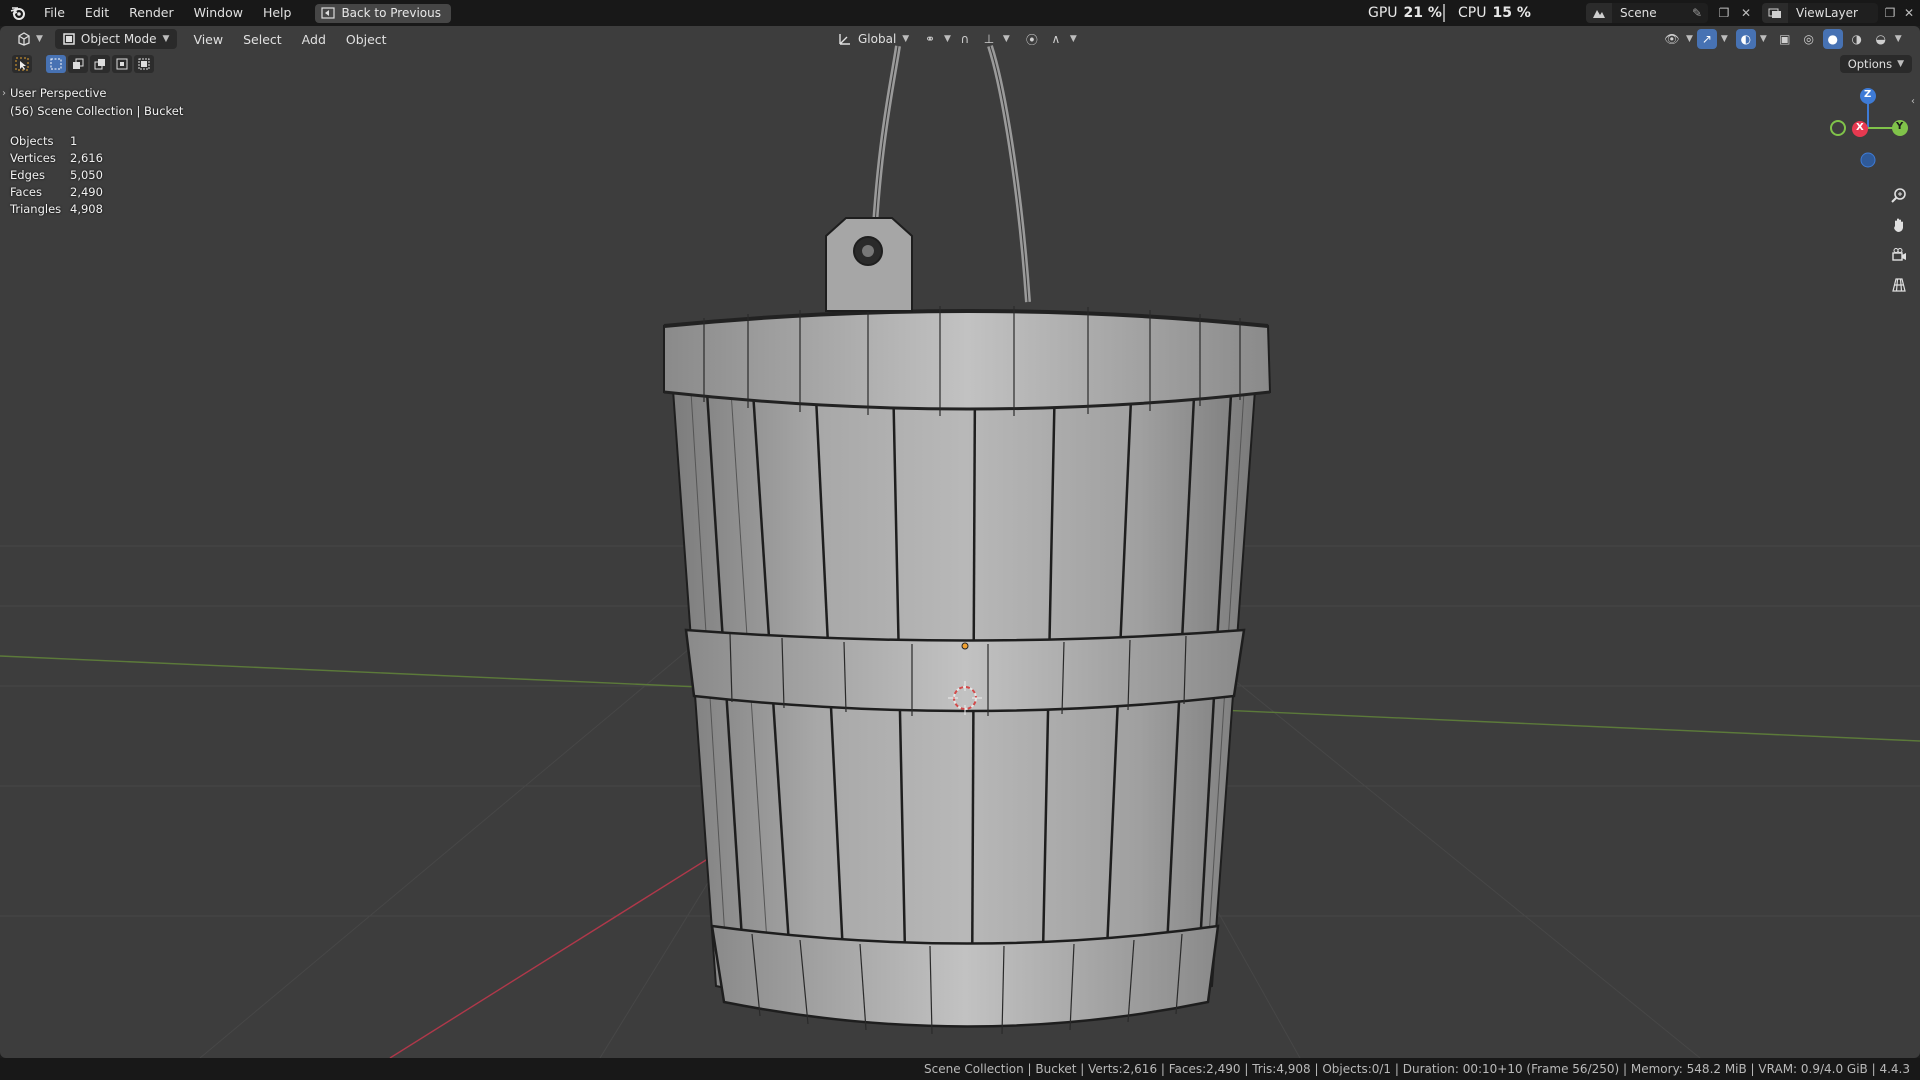 The image size is (1920, 1080). What do you see at coordinates (26, 191) in the screenshot?
I see `stat-label: Faces` at bounding box center [26, 191].